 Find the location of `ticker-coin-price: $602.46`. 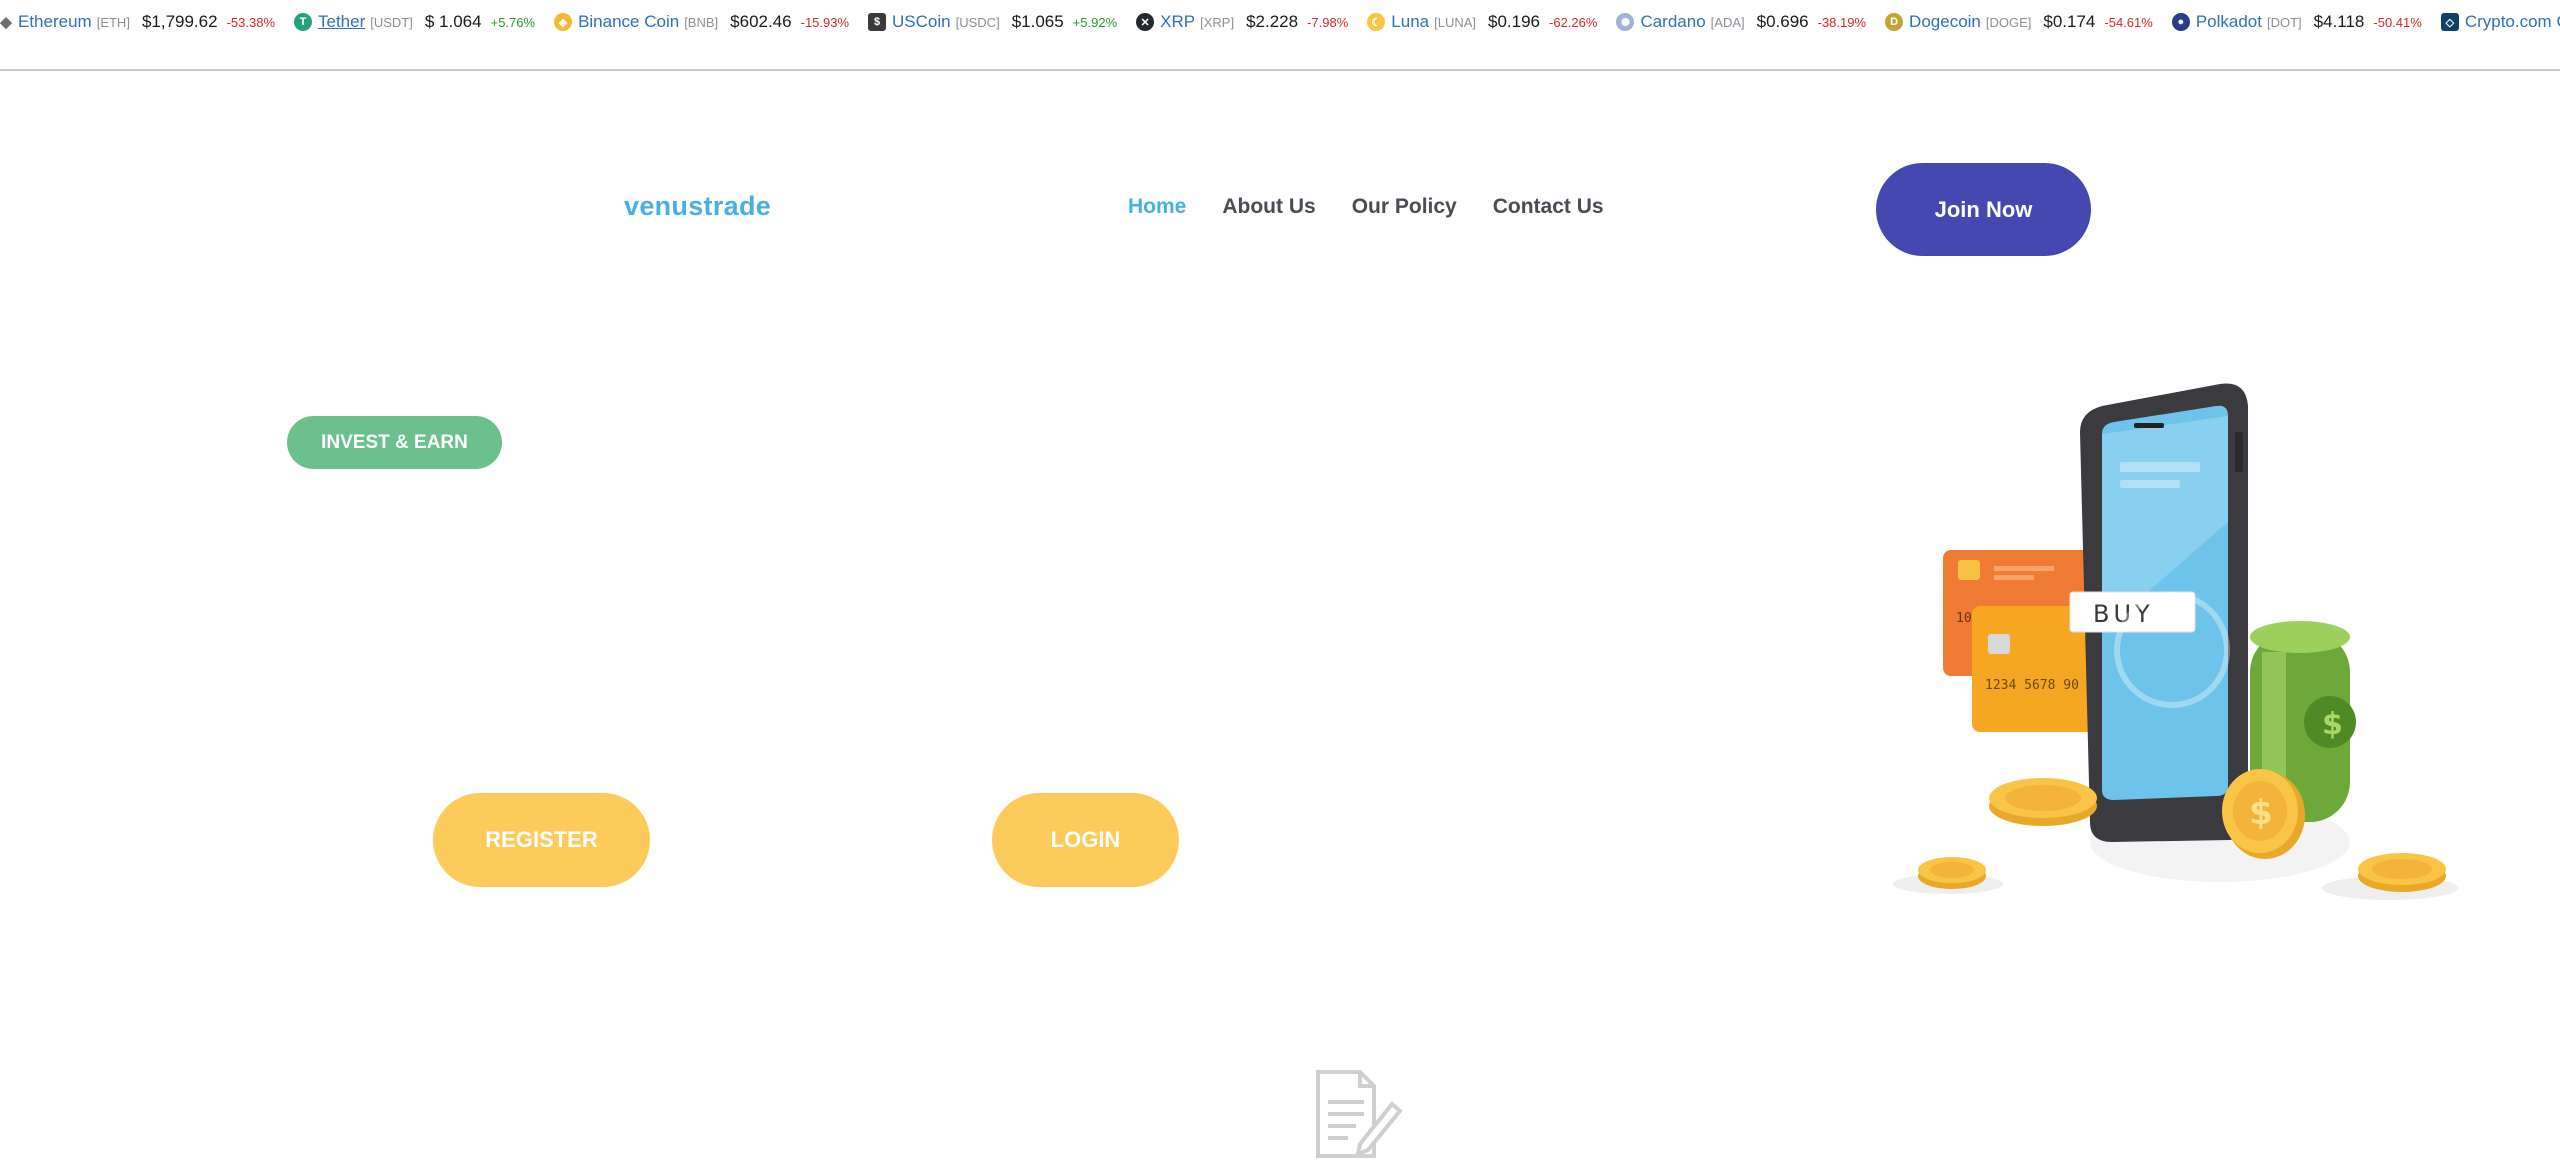

ticker-coin-price: $602.46 is located at coordinates (761, 21).